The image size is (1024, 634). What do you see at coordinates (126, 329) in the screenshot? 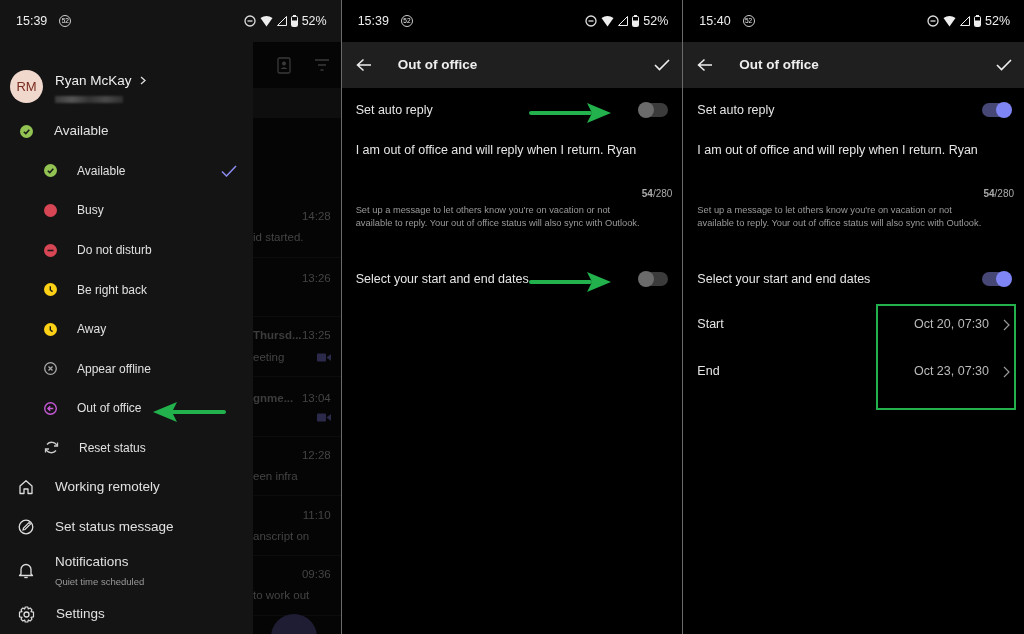
I see `status-option: Away` at bounding box center [126, 329].